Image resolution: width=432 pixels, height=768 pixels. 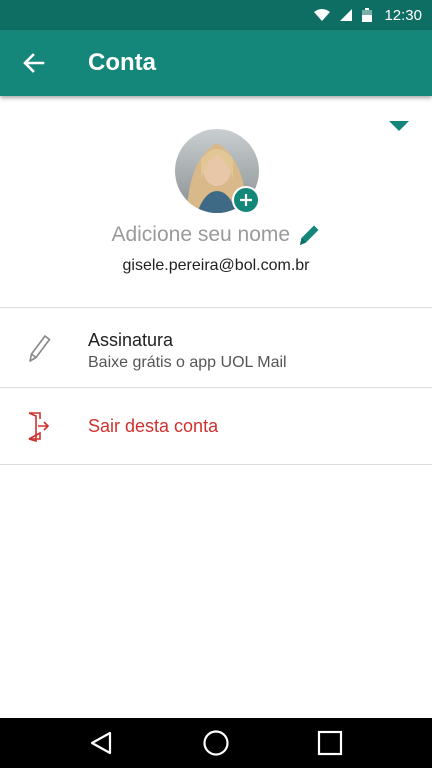 What do you see at coordinates (216, 347) in the screenshot?
I see `menu-item-signature: Assinatura Baixe grátis o app UOL Mail` at bounding box center [216, 347].